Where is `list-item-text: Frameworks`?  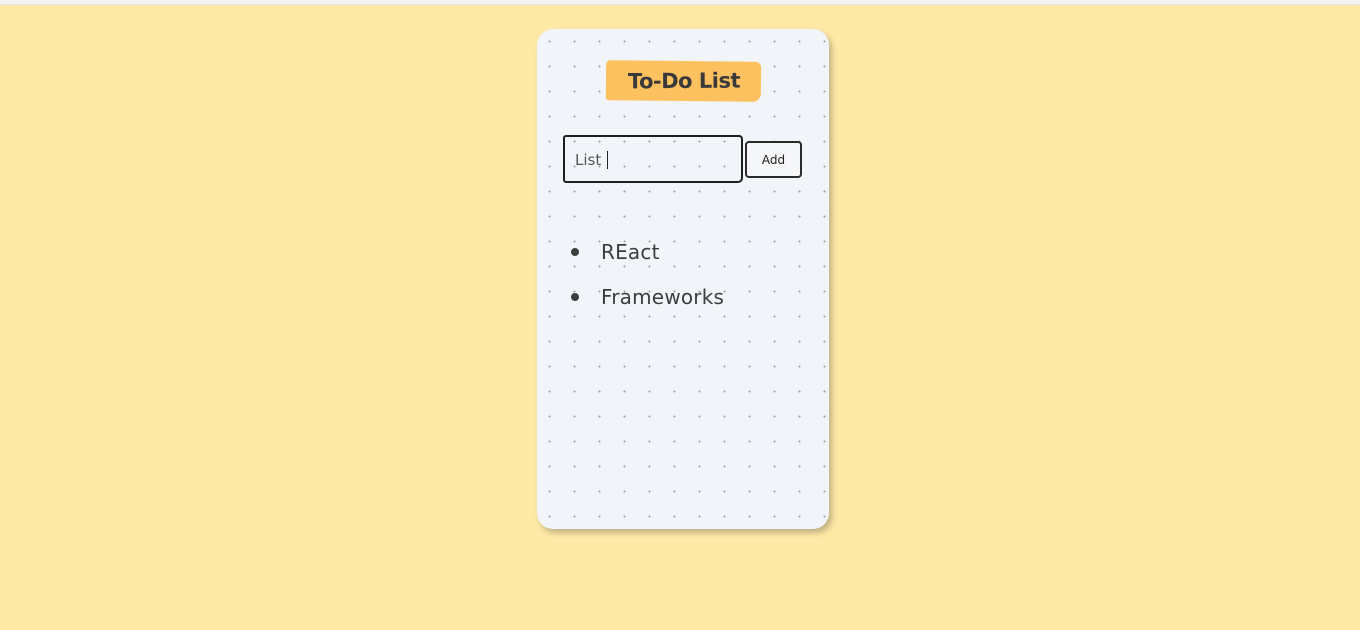 list-item-text: Frameworks is located at coordinates (663, 296).